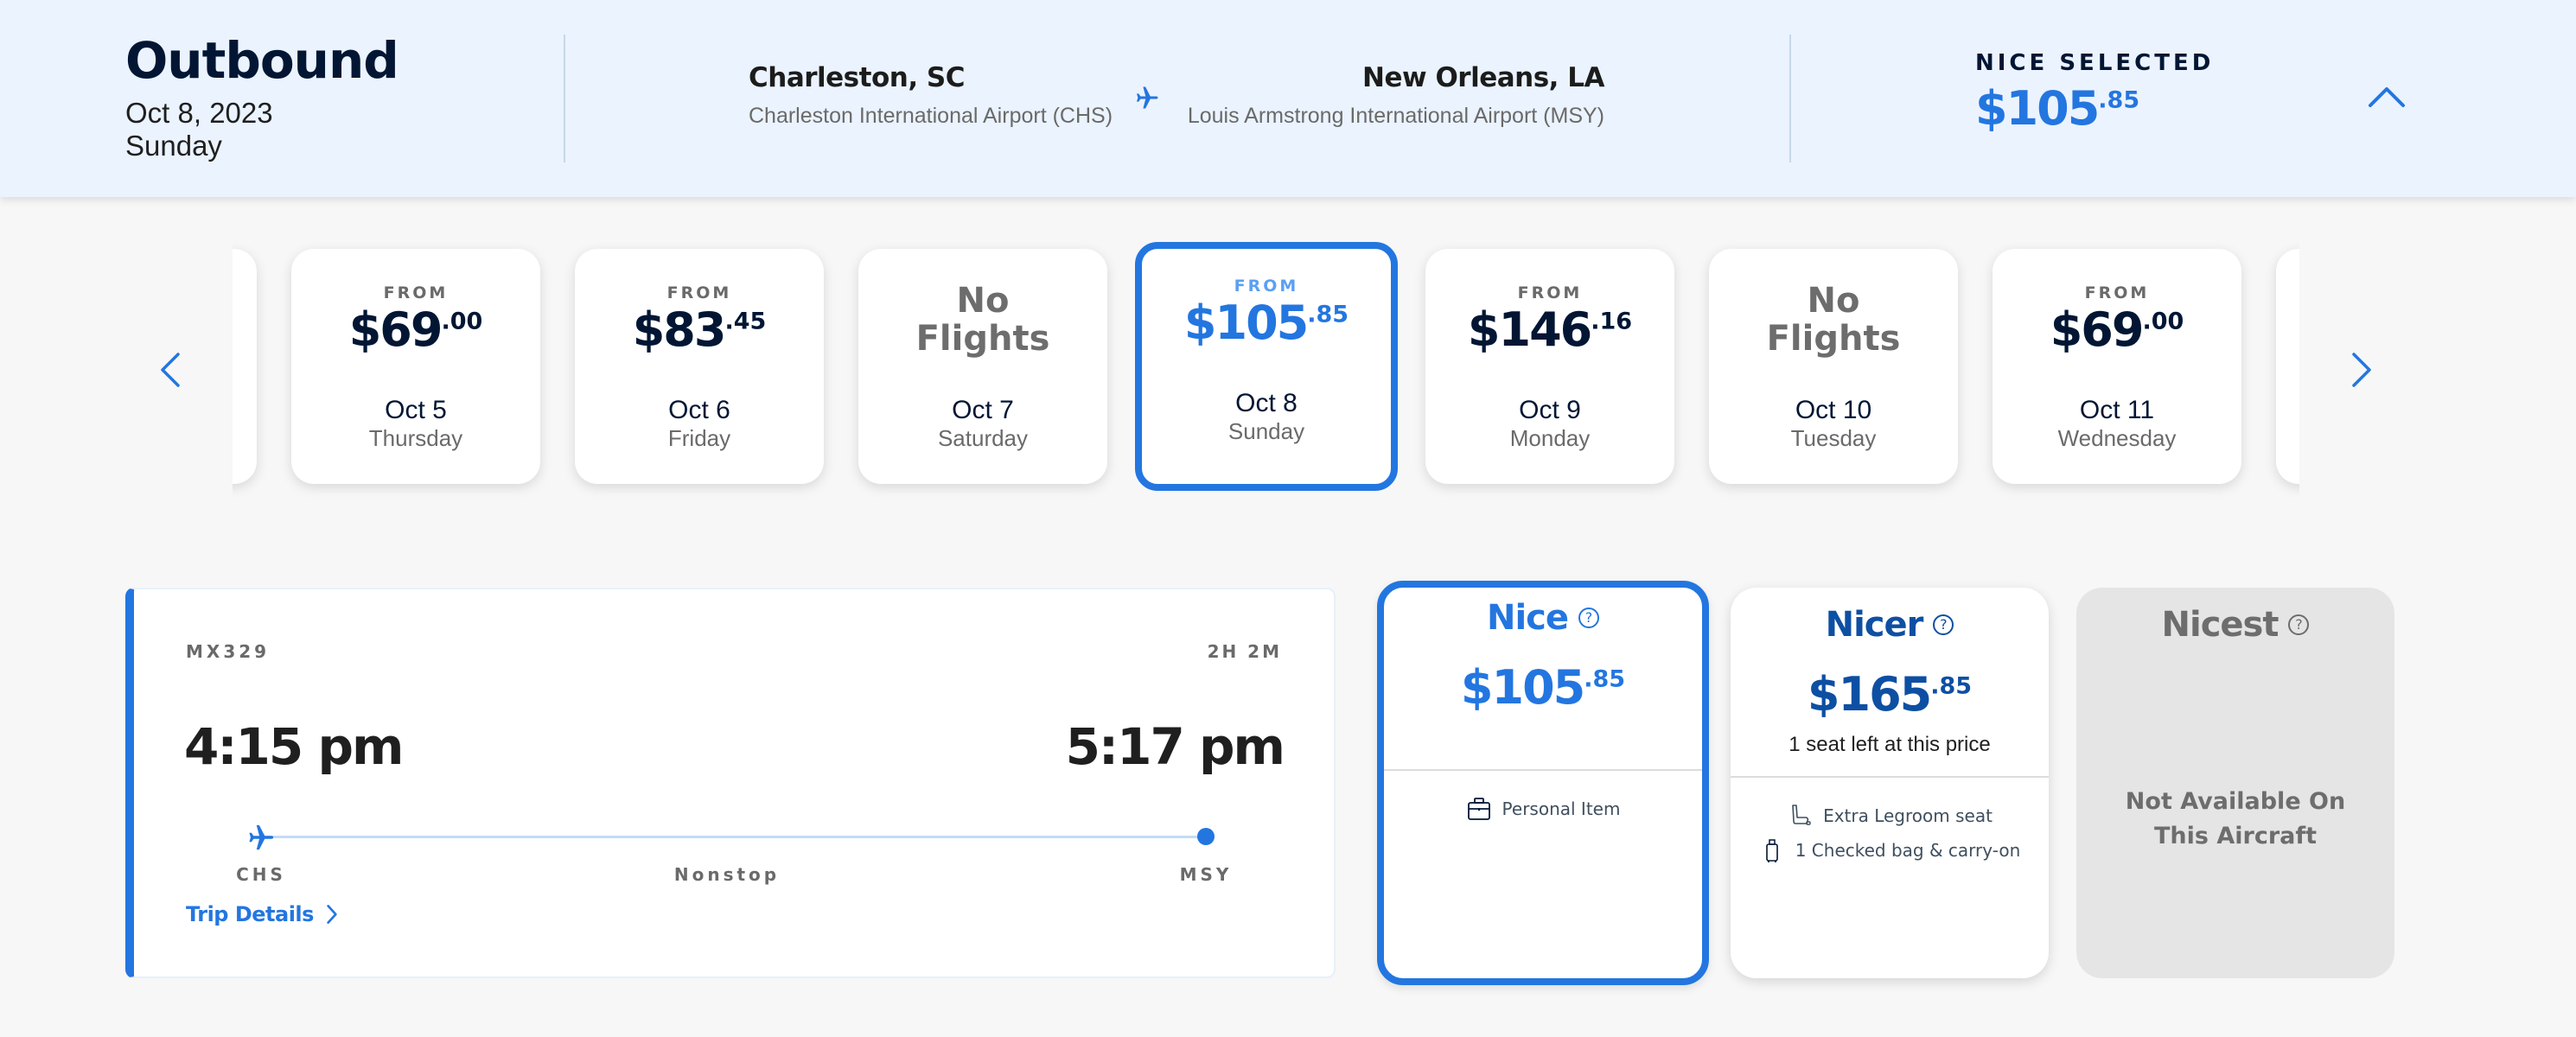 This screenshot has height=1037, width=2576. What do you see at coordinates (261, 837) in the screenshot?
I see `airplane-icon` at bounding box center [261, 837].